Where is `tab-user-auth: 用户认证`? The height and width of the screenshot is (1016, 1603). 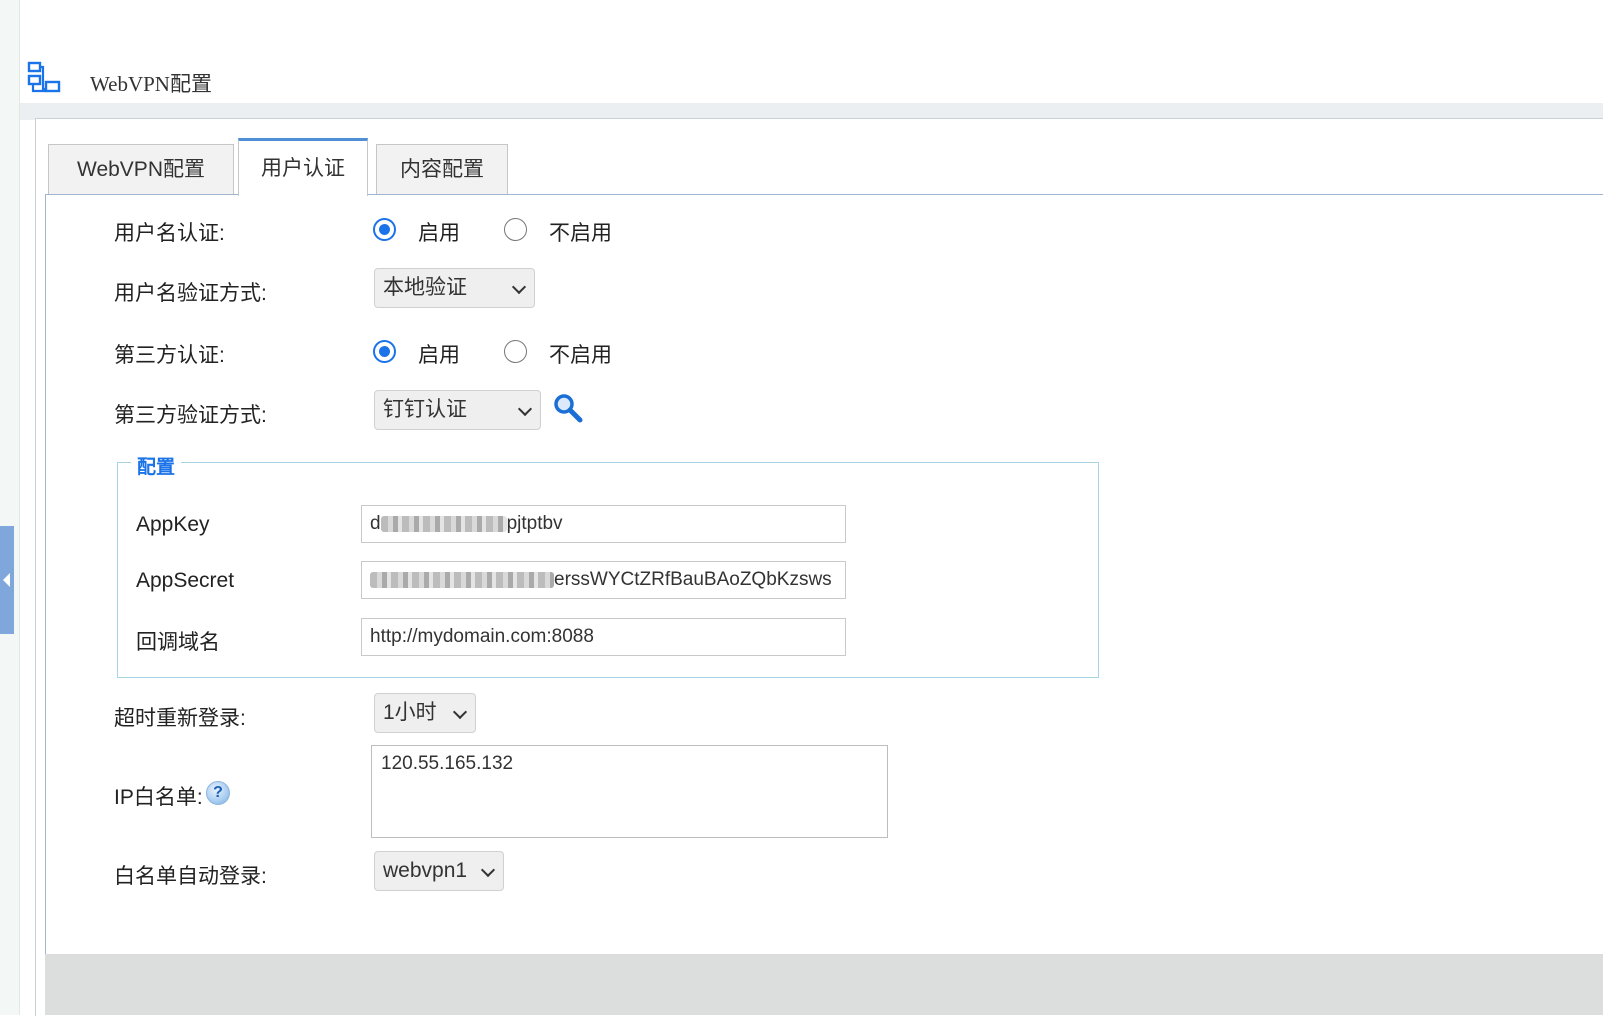 tab-user-auth: 用户认证 is located at coordinates (303, 167).